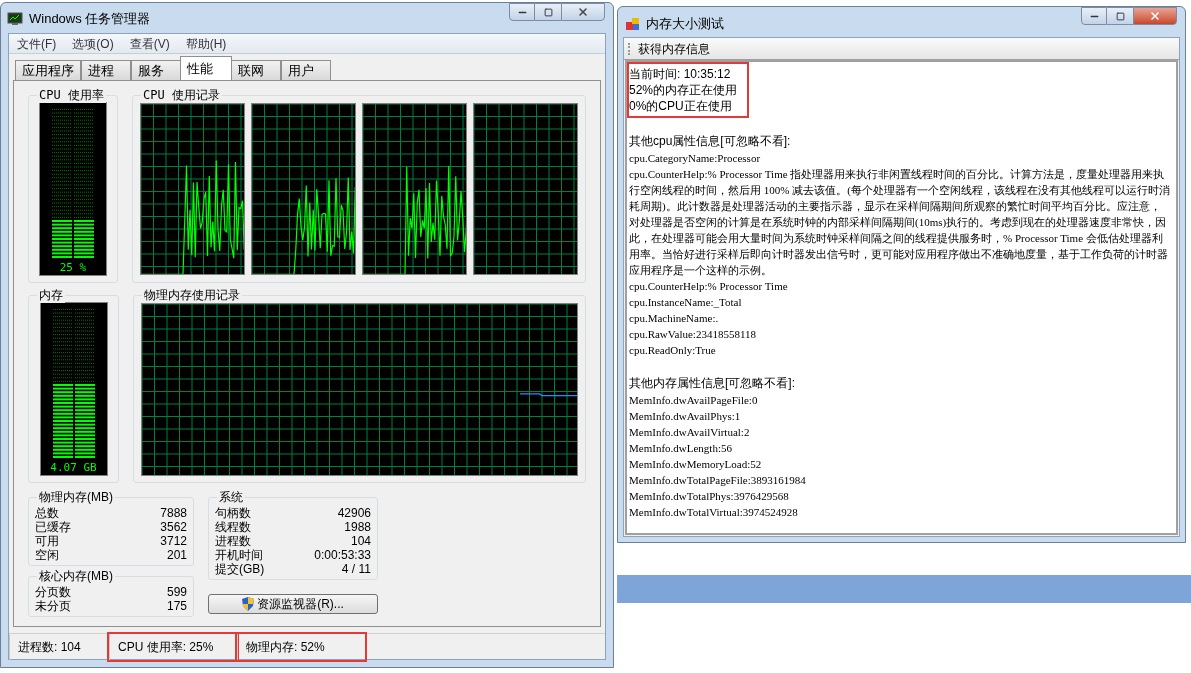 The image size is (1191, 673). I want to click on menu-item: 选项(O), so click(93, 43).